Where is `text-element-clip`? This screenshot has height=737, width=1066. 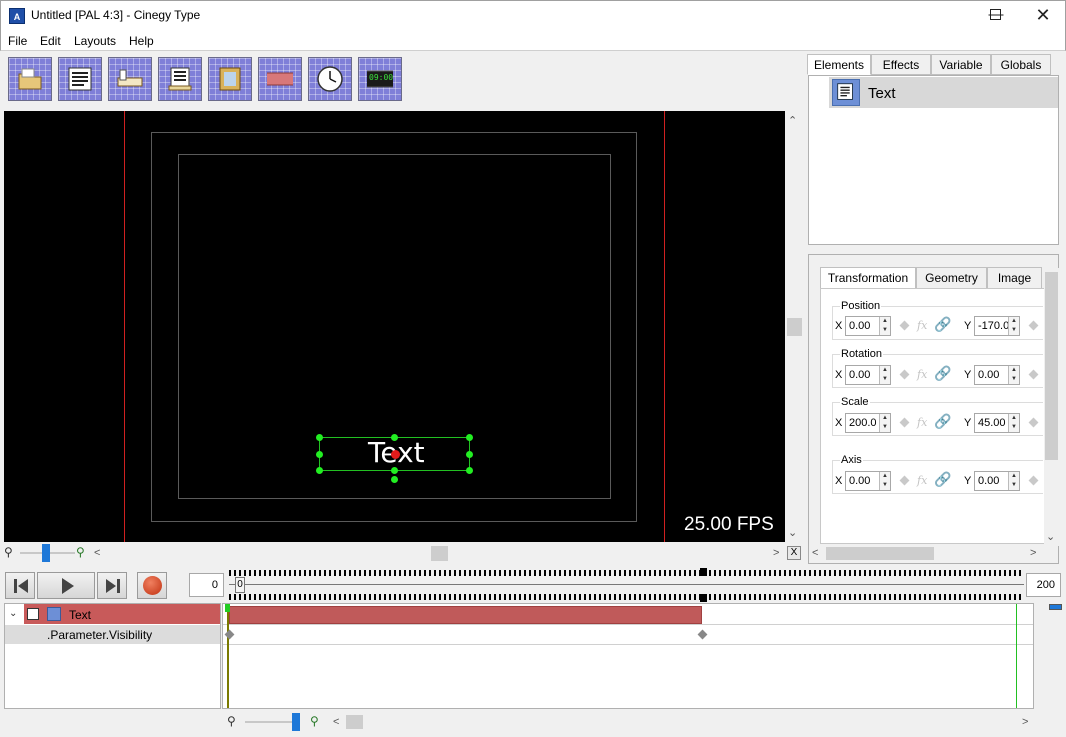 text-element-clip is located at coordinates (465, 615).